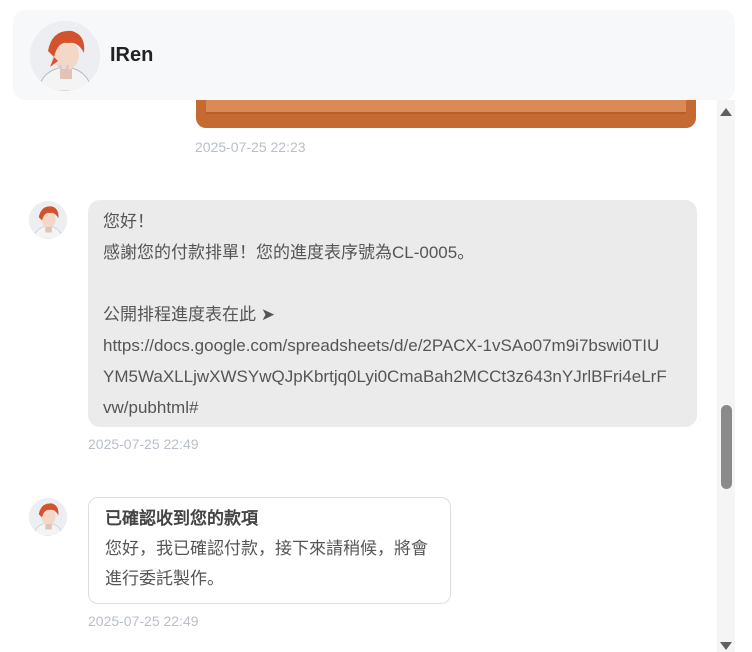  What do you see at coordinates (374, 55) in the screenshot?
I see `chat-header: IRen` at bounding box center [374, 55].